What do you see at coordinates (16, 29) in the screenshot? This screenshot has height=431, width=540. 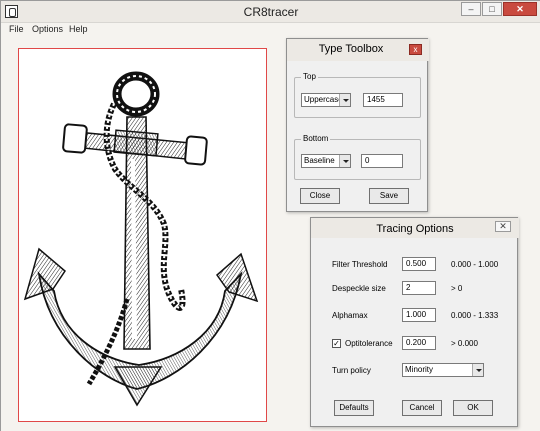 I see `menu-file: File` at bounding box center [16, 29].